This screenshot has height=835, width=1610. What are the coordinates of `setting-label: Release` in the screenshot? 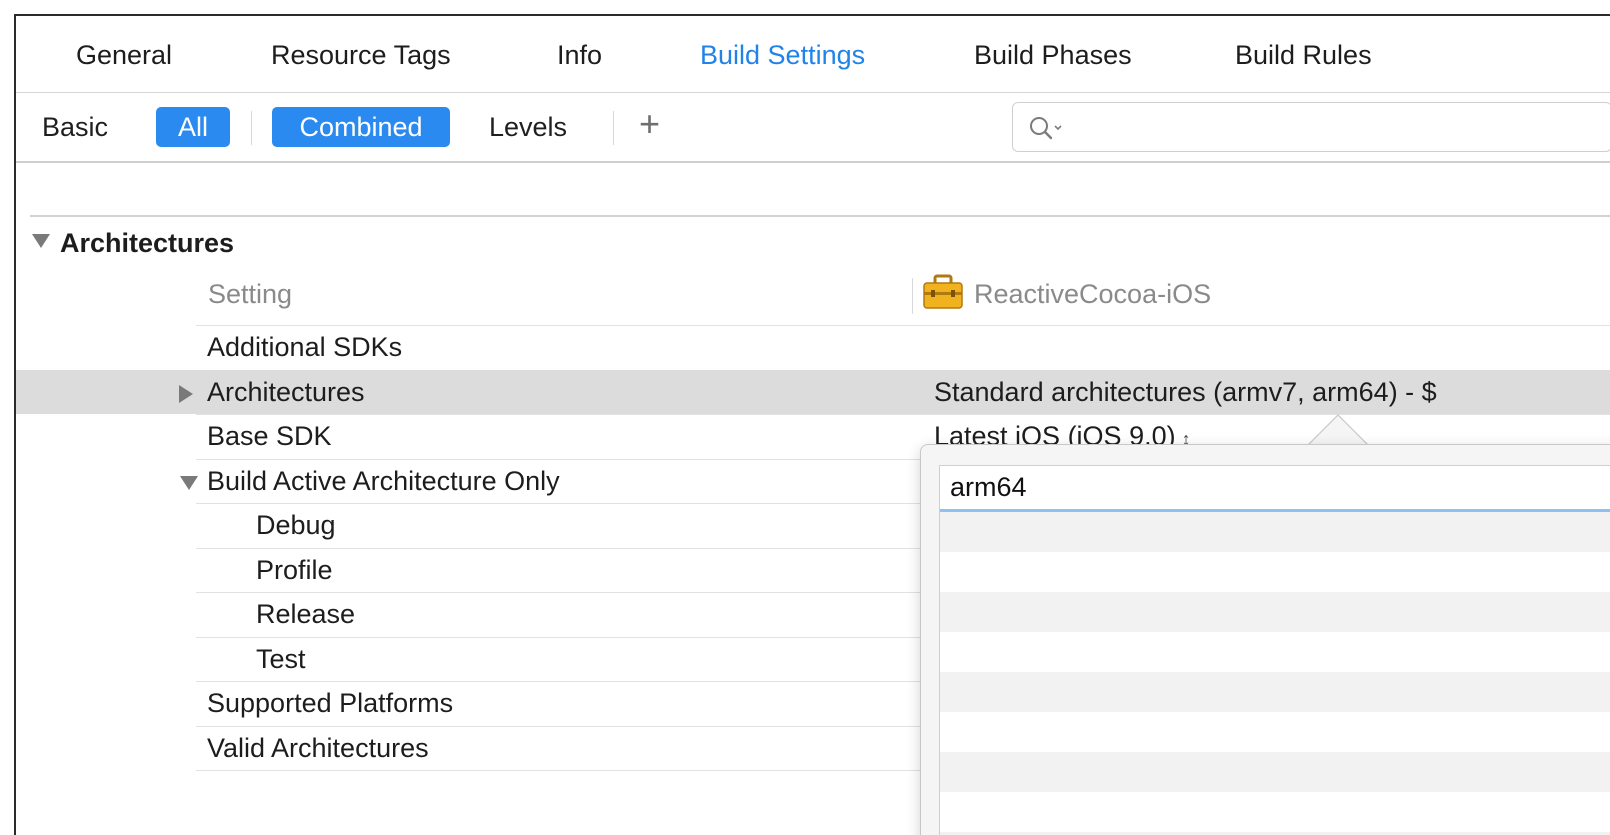 It's located at (306, 614).